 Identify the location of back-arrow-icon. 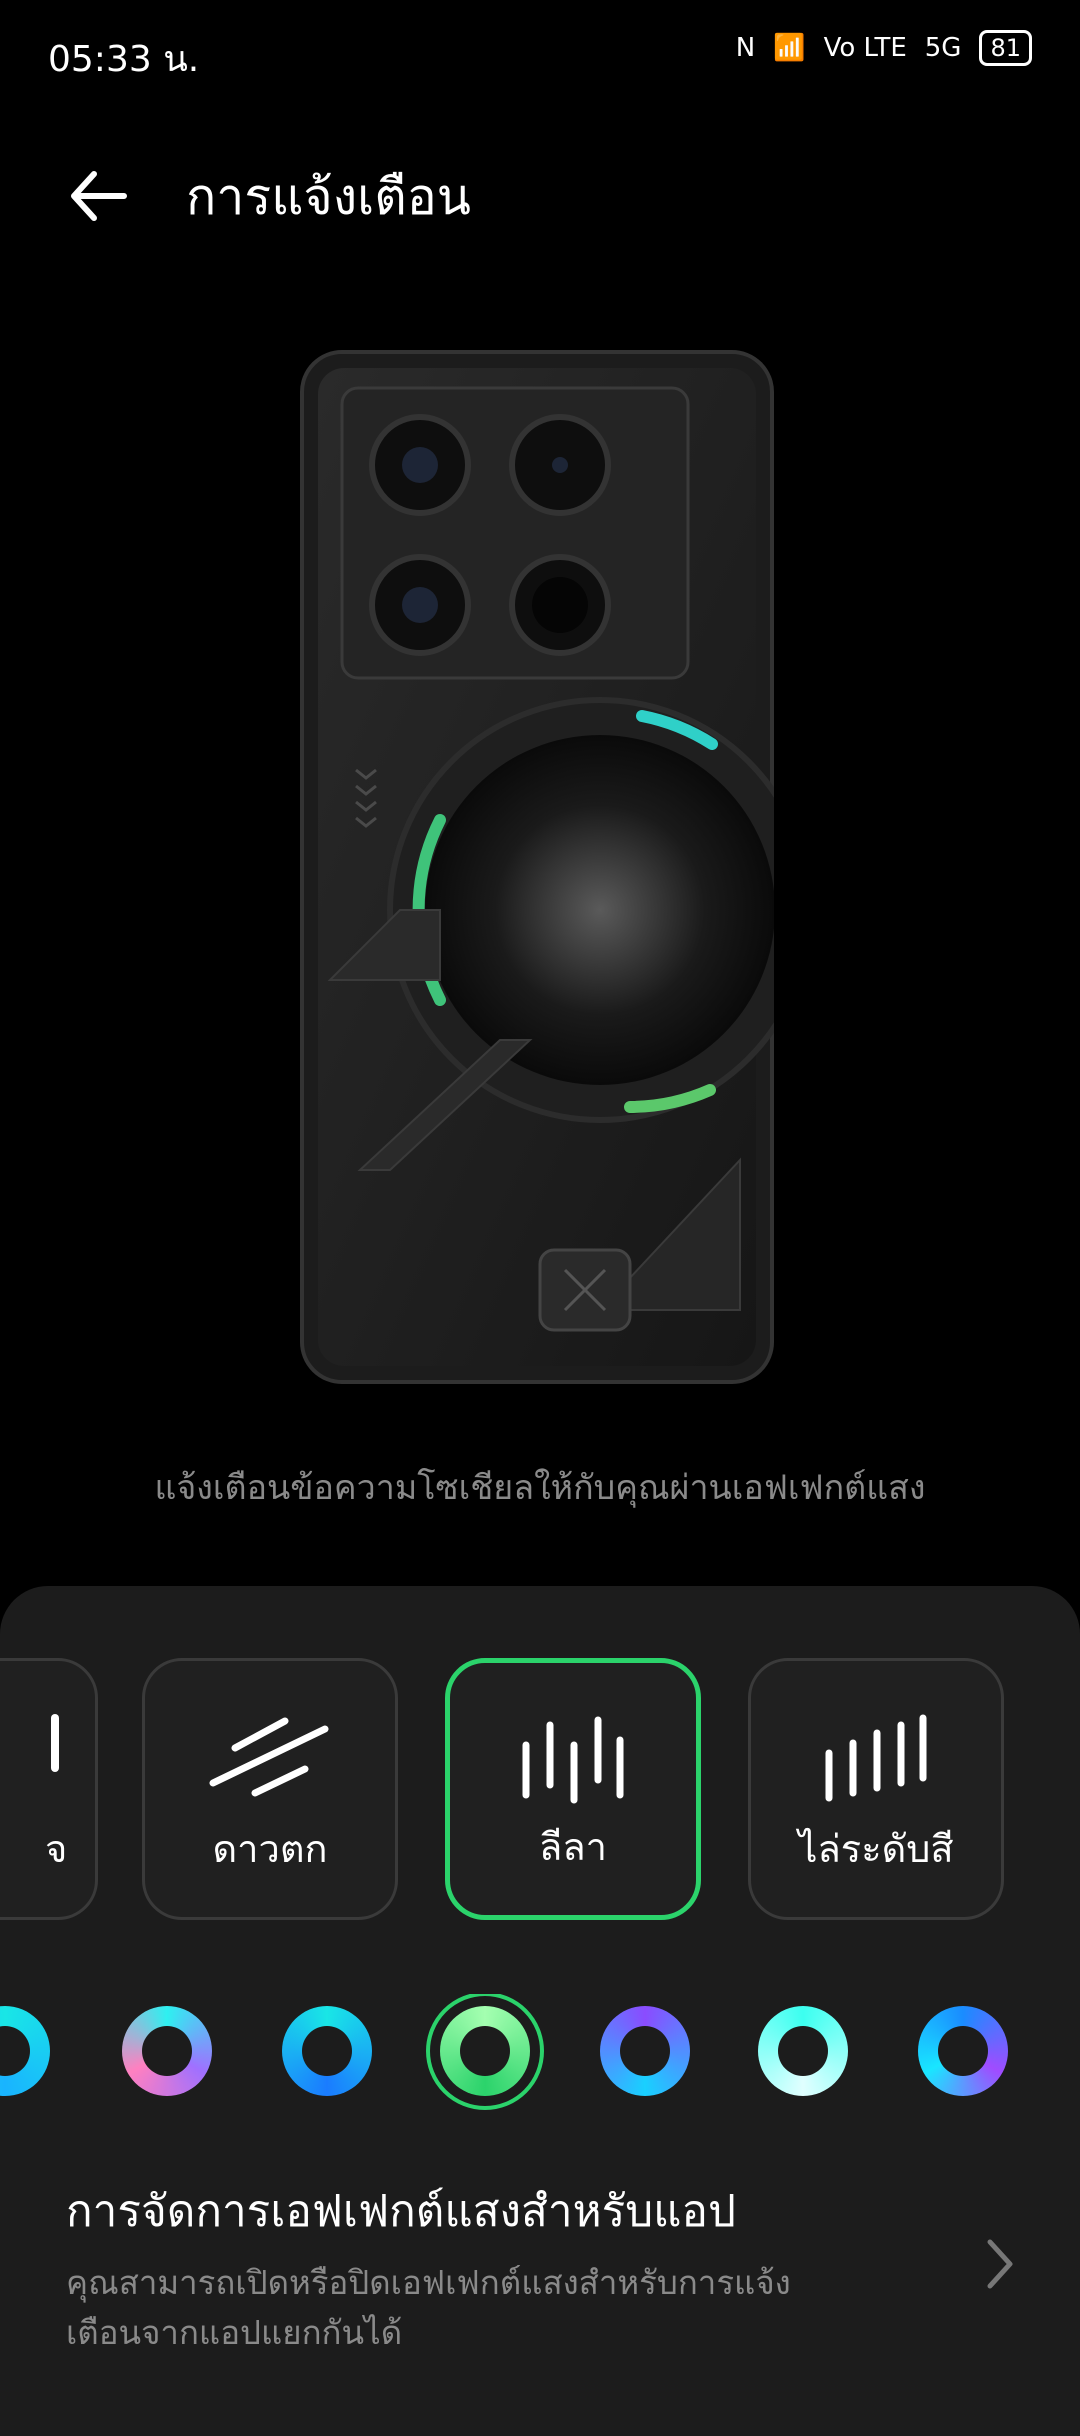
(99, 196).